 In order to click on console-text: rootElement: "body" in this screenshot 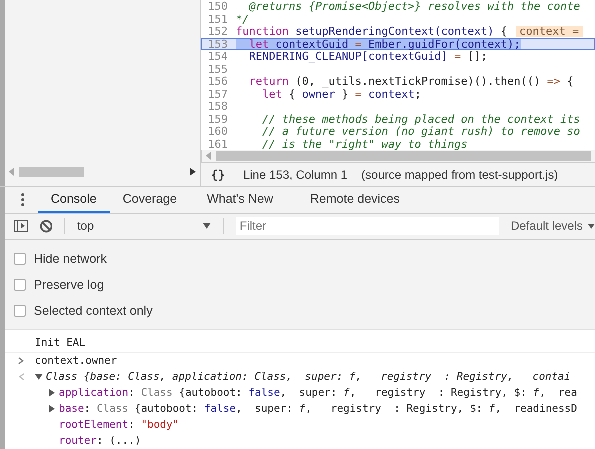, I will do `click(119, 425)`.